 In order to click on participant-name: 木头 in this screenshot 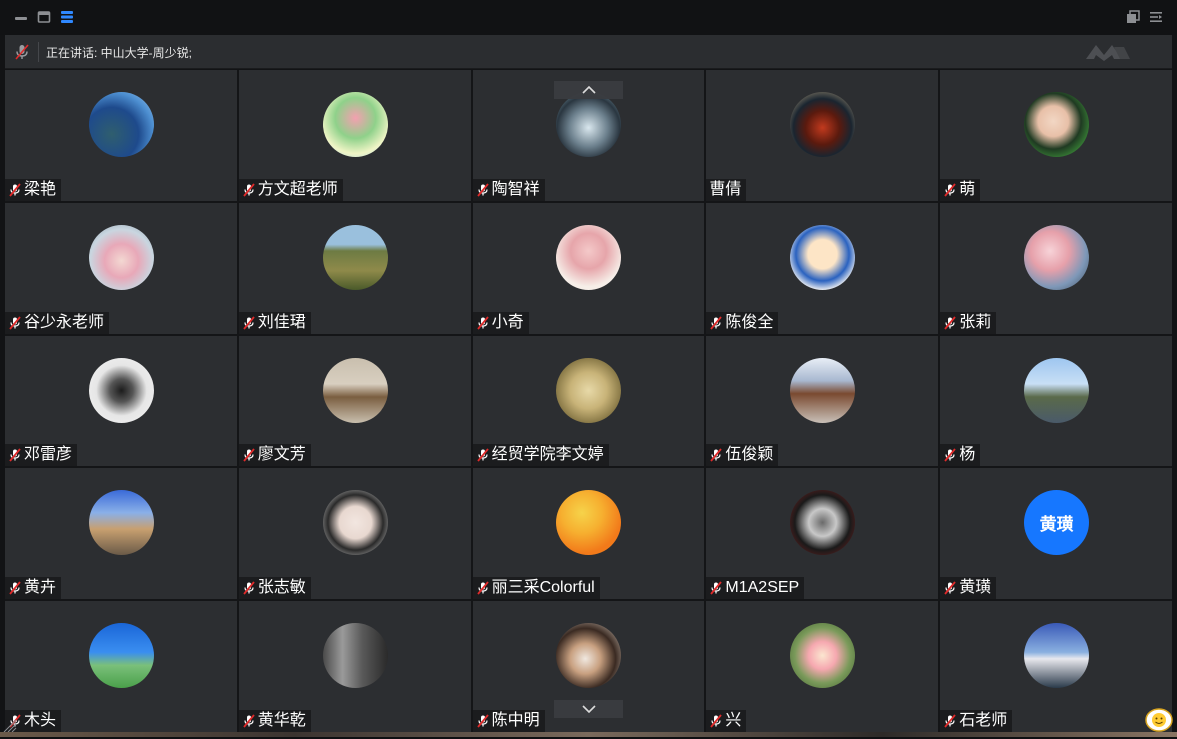, I will do `click(40, 720)`.